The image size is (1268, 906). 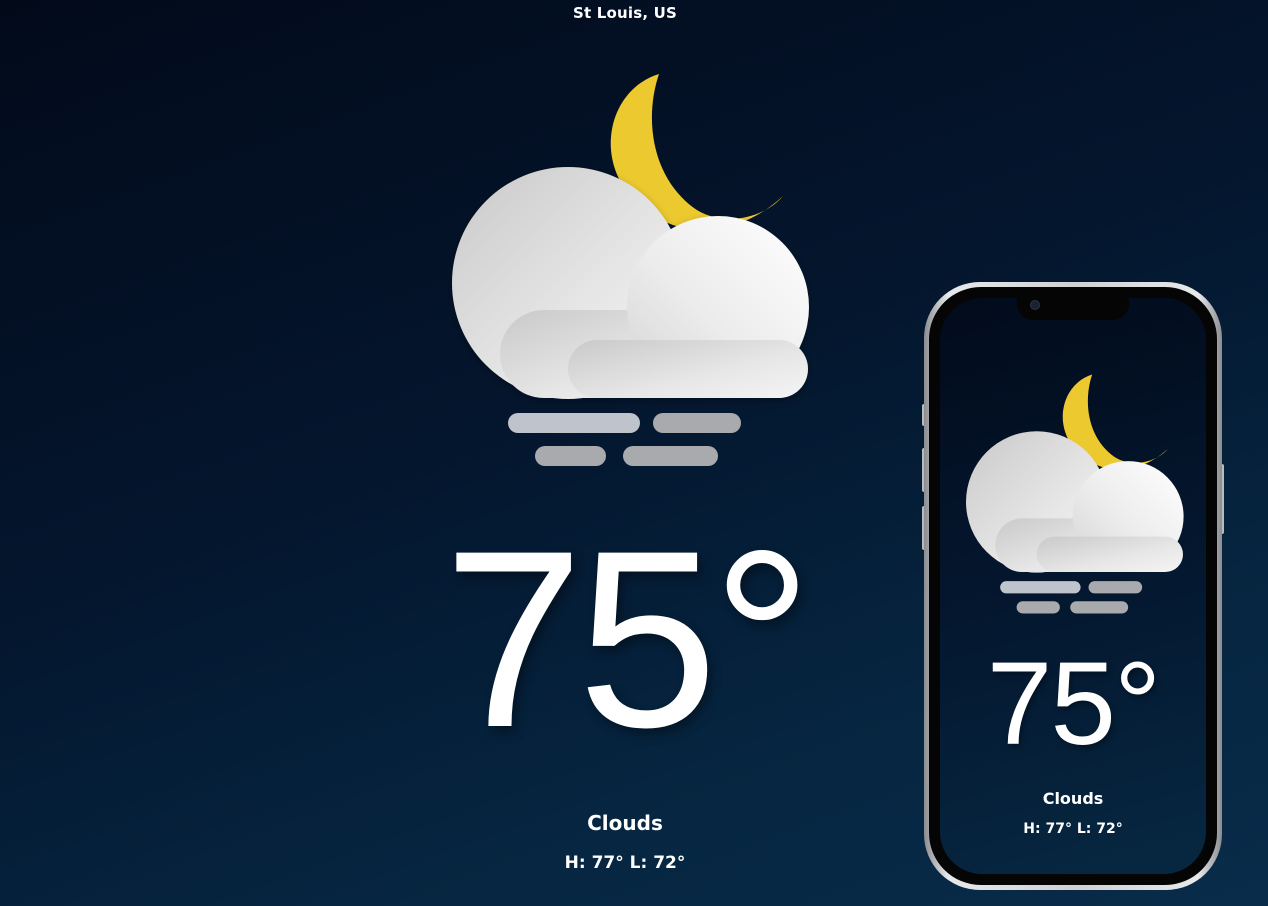 I want to click on phone-weather-description: Clouds, so click(x=1073, y=798).